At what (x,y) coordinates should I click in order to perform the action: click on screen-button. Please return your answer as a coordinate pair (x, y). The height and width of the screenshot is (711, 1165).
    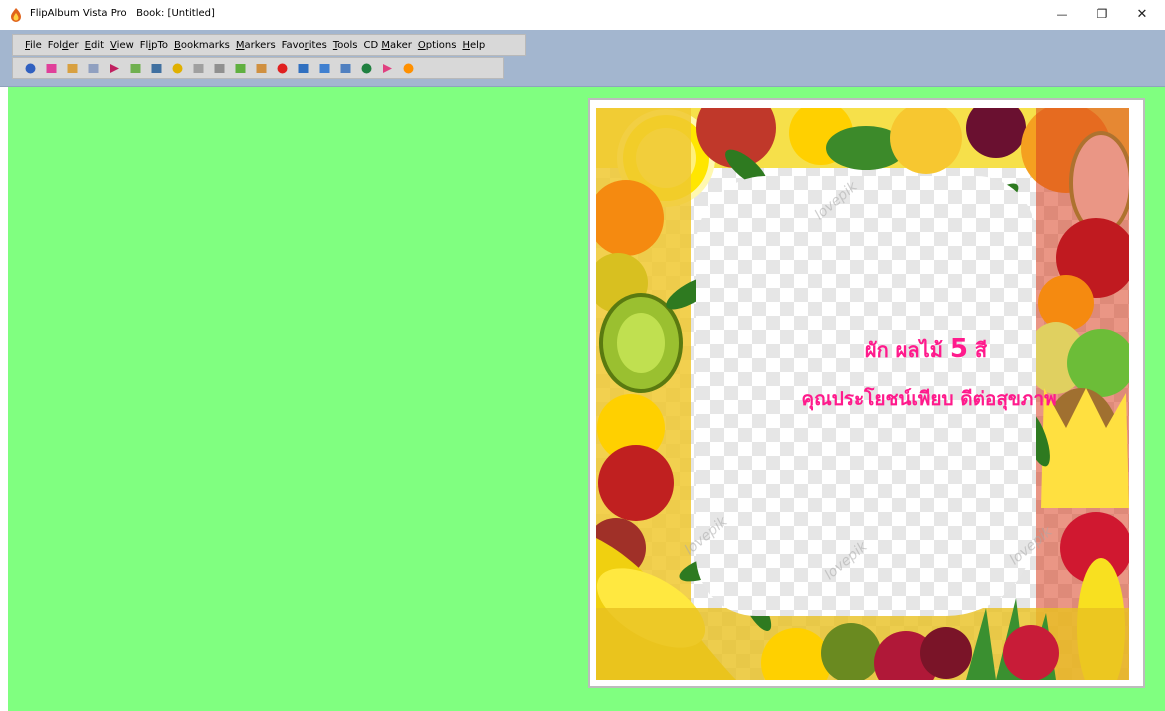
    Looking at the image, I should click on (303, 68).